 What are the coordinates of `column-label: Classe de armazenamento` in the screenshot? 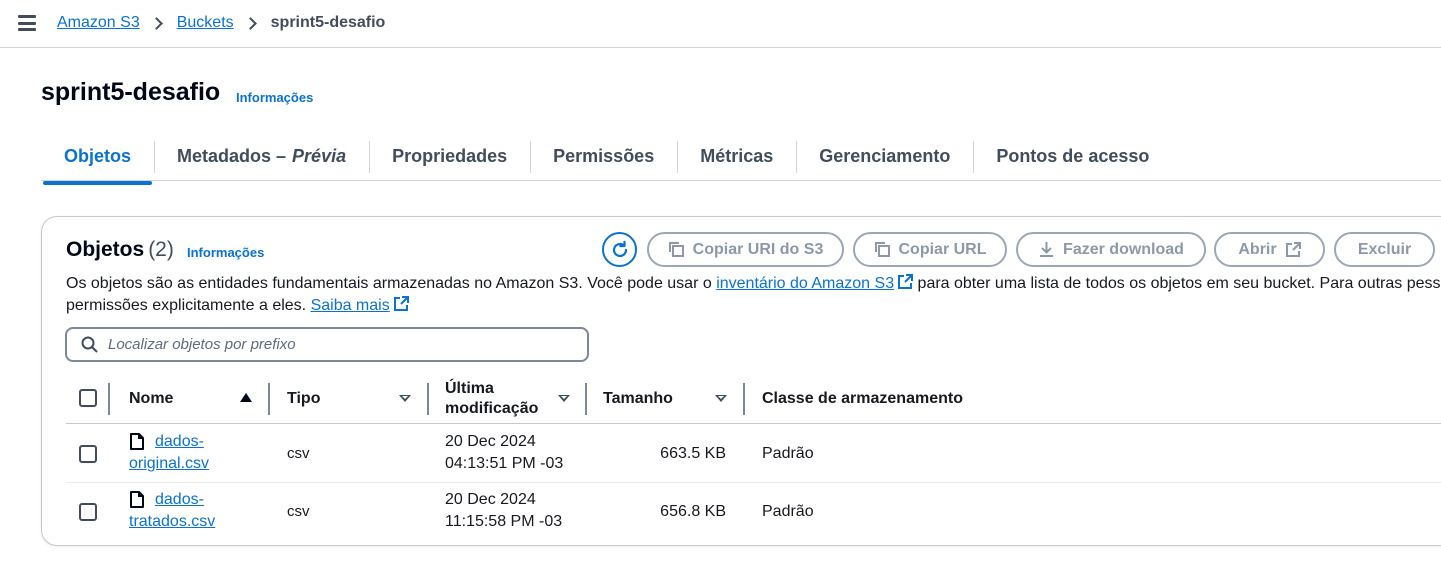 It's located at (862, 398).